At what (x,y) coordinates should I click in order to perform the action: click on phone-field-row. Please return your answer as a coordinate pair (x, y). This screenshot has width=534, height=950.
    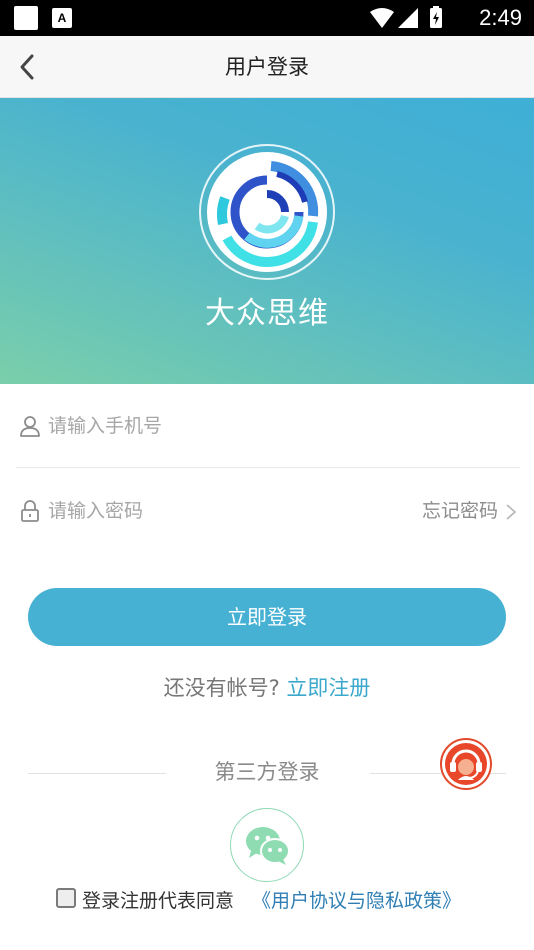
    Looking at the image, I should click on (268, 426).